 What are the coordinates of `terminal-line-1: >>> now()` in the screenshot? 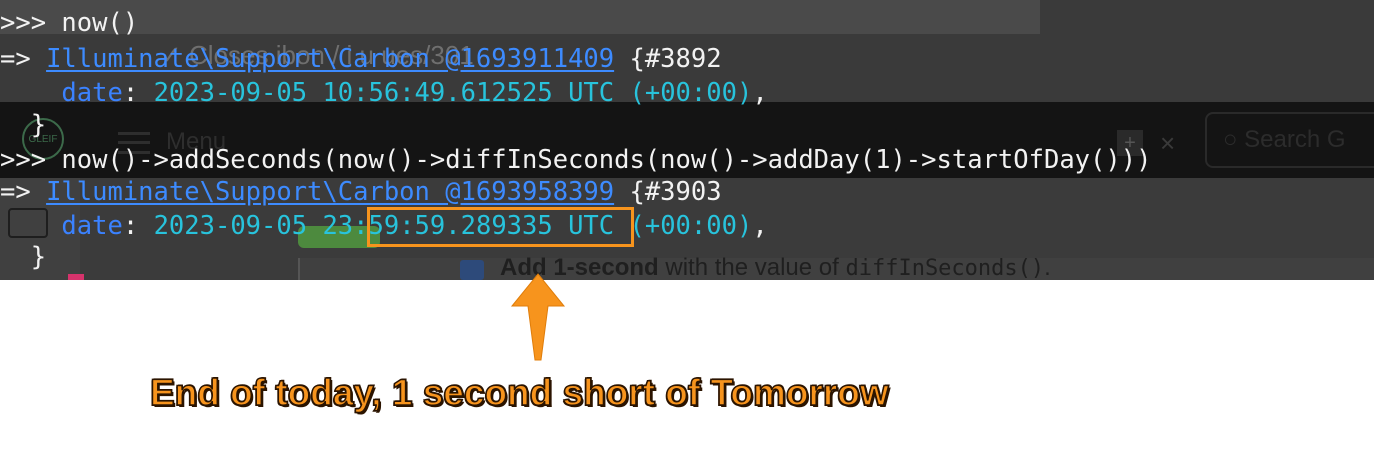 It's located at (69, 23).